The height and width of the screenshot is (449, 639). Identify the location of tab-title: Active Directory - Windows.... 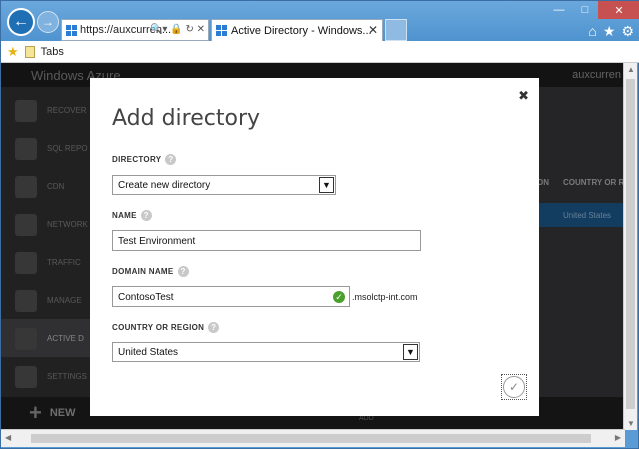
(301, 30).